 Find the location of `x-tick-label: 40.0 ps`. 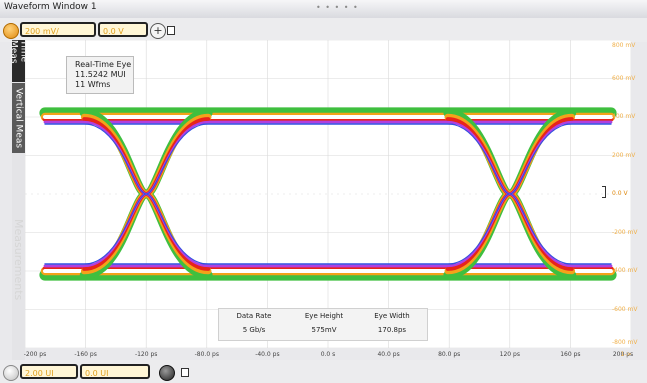

x-tick-label: 40.0 ps is located at coordinates (388, 354).